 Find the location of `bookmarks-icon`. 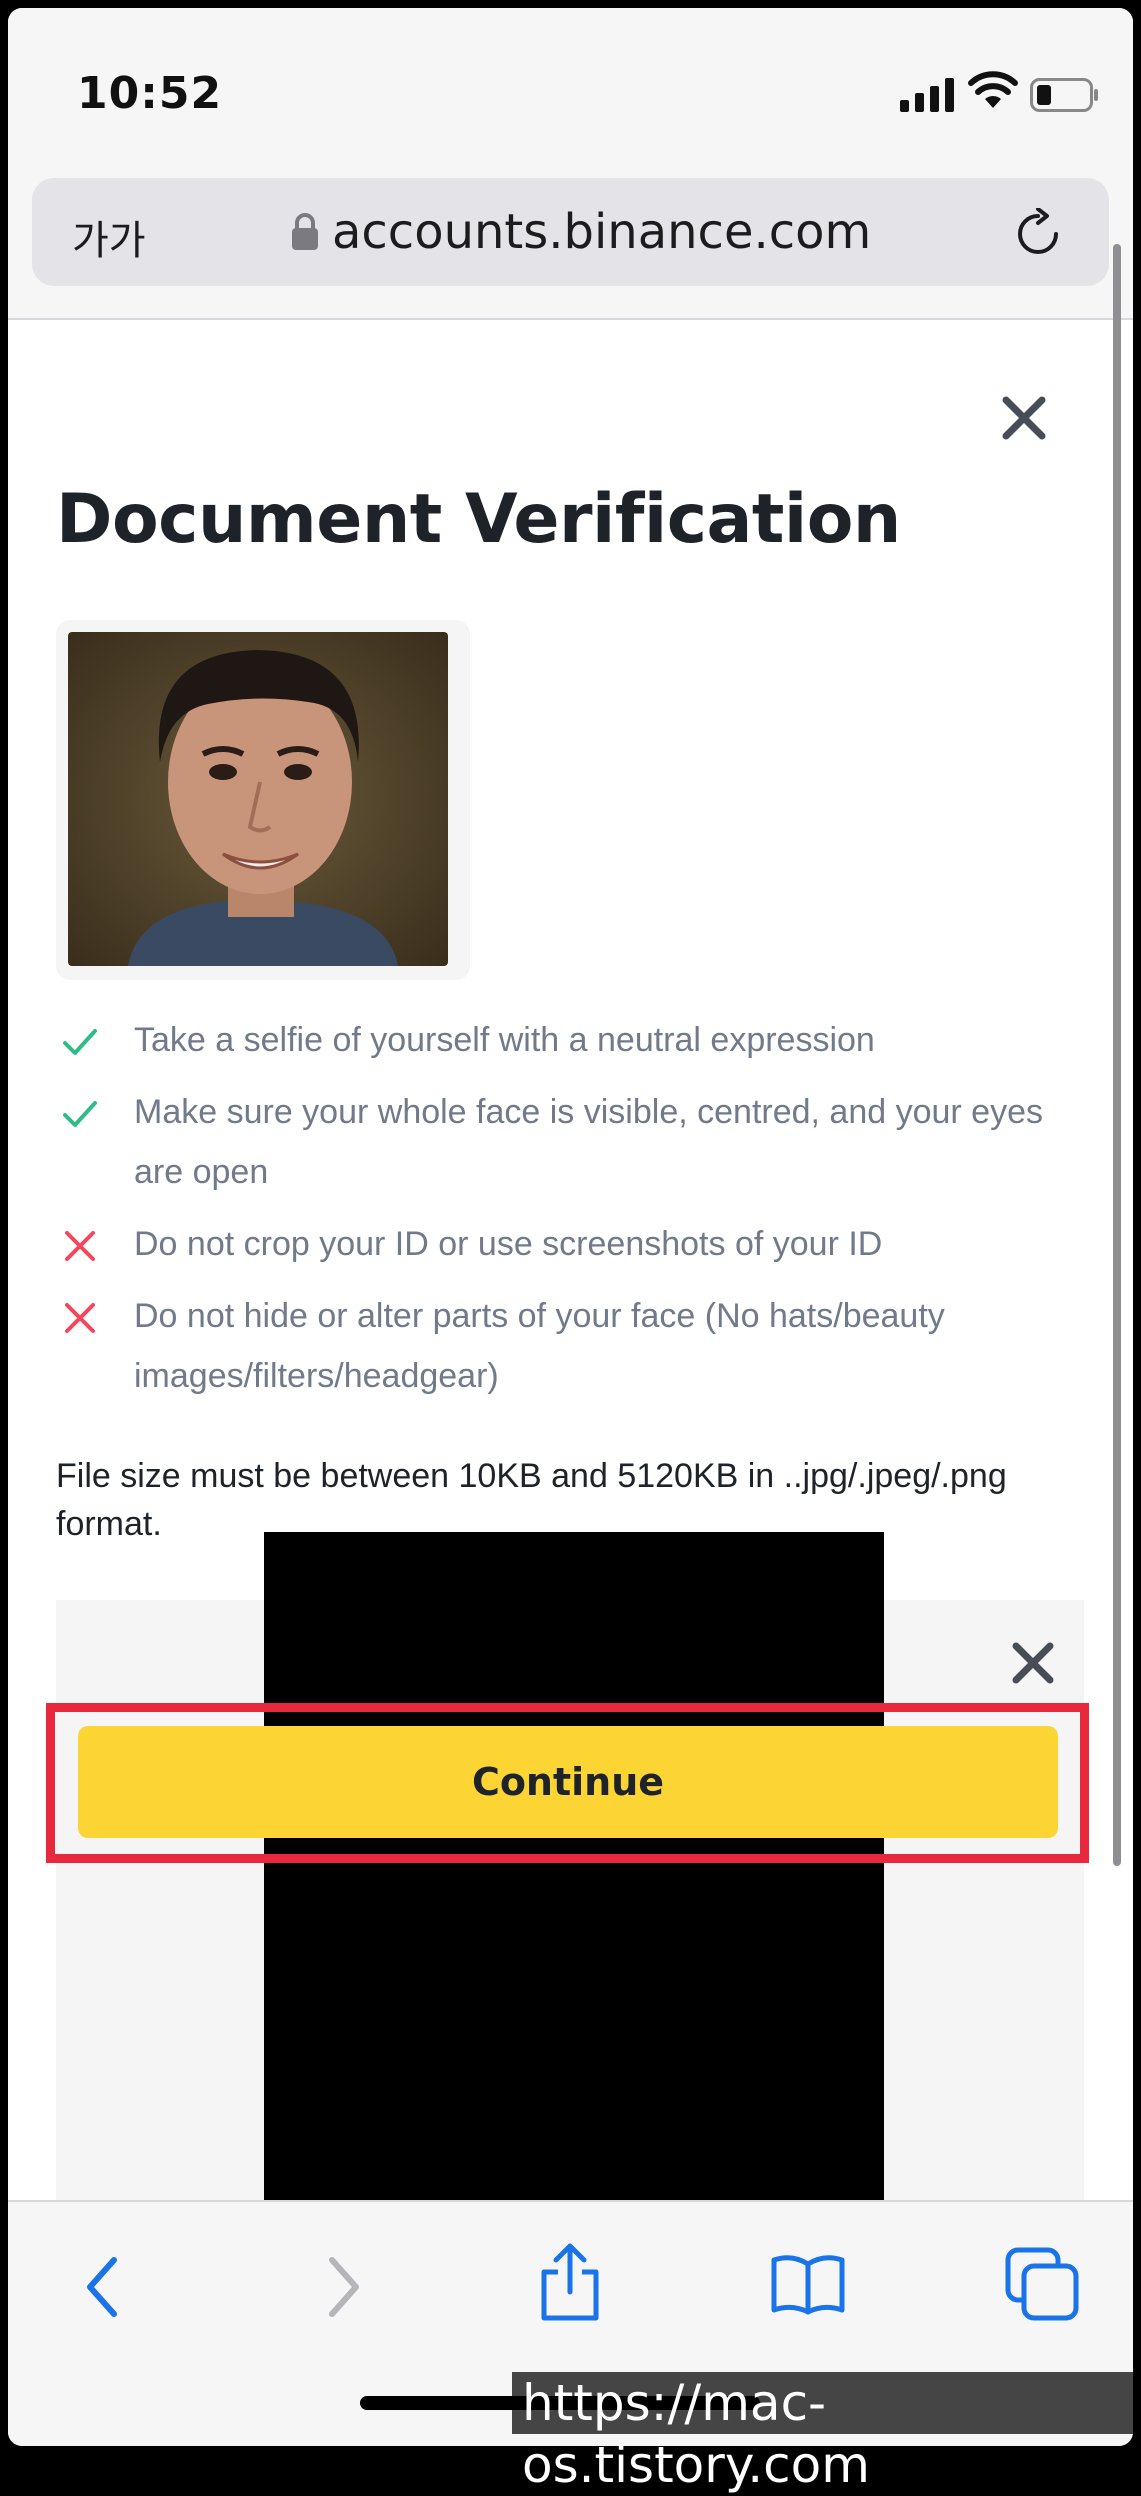

bookmarks-icon is located at coordinates (808, 2284).